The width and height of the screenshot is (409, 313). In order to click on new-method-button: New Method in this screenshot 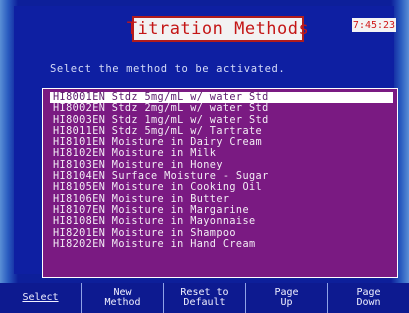, I will do `click(122, 298)`.